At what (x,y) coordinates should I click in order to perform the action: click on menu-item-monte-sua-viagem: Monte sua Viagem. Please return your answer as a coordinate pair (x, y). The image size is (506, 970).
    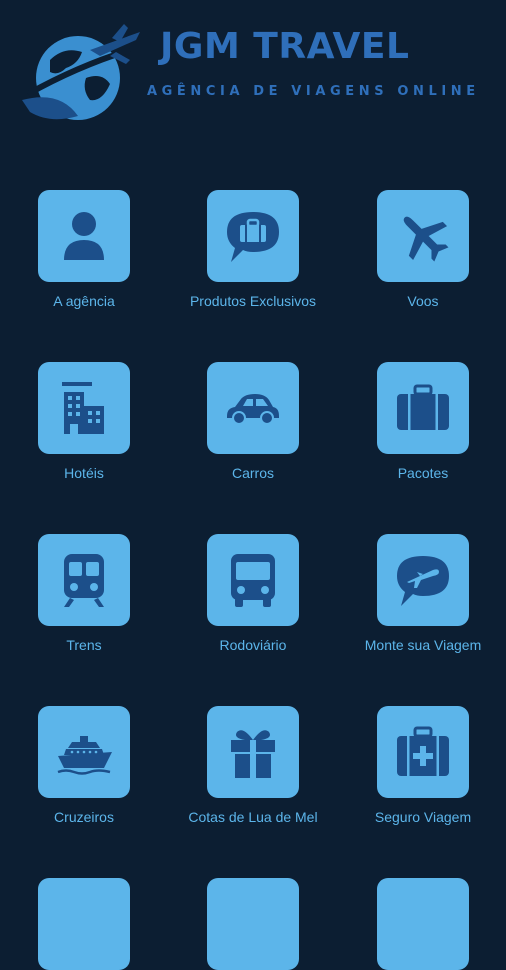
    Looking at the image, I should click on (423, 595).